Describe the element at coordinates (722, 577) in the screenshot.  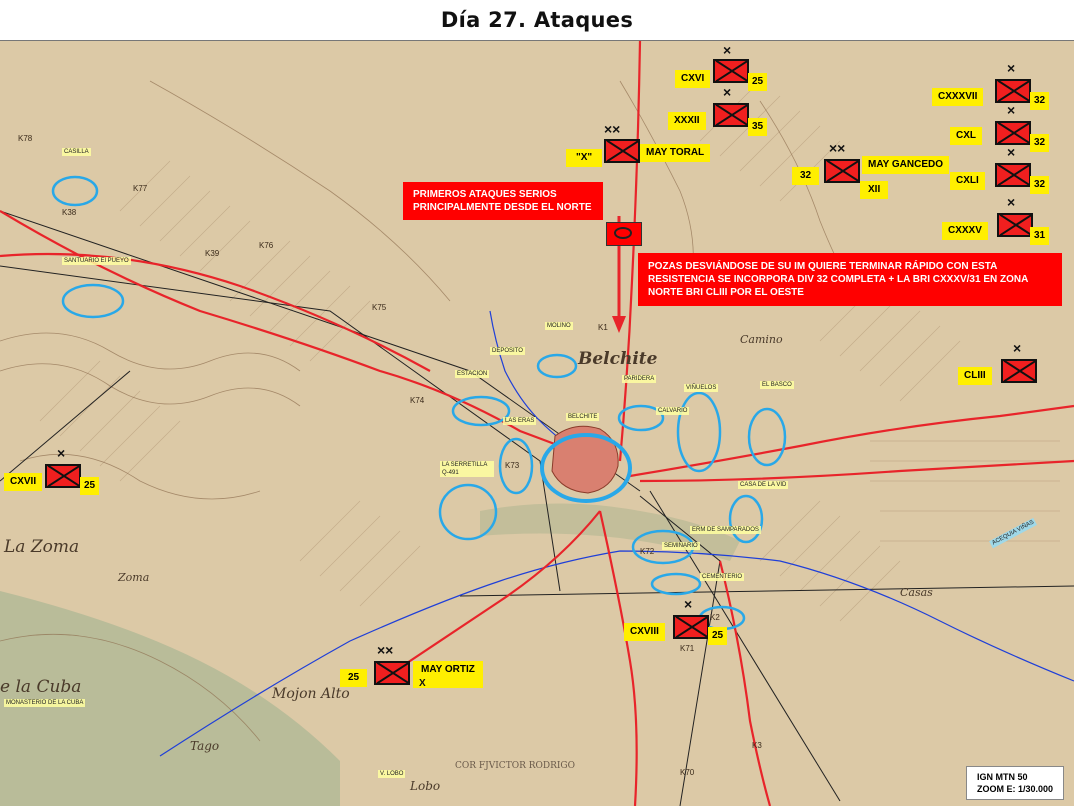
I see `place-cementerio: CEMENTERIO` at that location.